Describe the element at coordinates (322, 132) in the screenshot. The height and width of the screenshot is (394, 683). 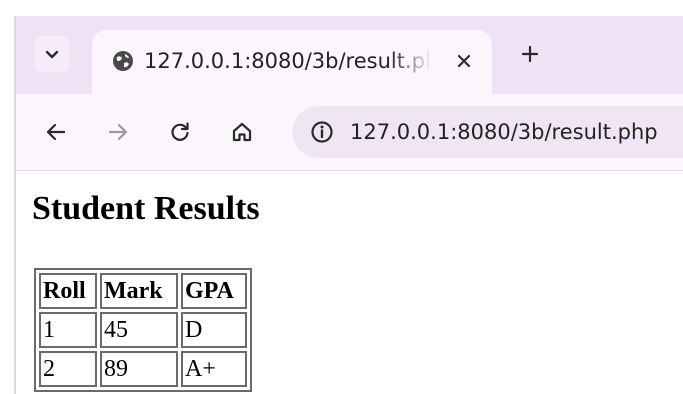
I see `info-icon` at that location.